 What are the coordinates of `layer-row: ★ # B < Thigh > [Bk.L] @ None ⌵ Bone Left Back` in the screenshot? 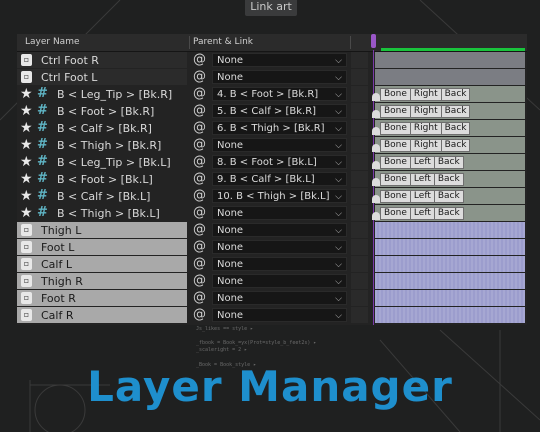 It's located at (272, 213).